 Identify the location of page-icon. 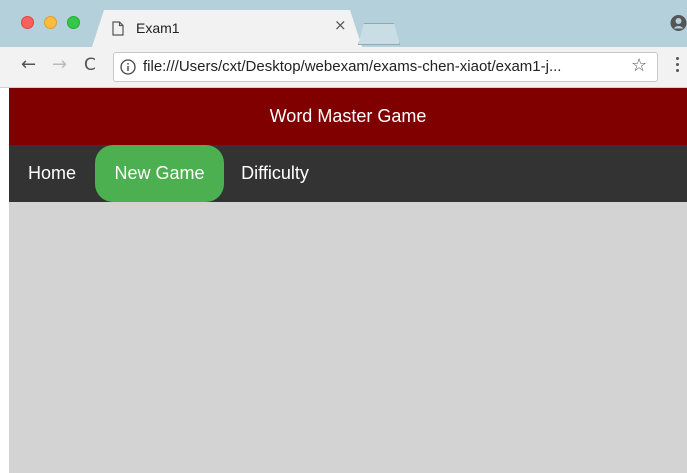
(118, 28).